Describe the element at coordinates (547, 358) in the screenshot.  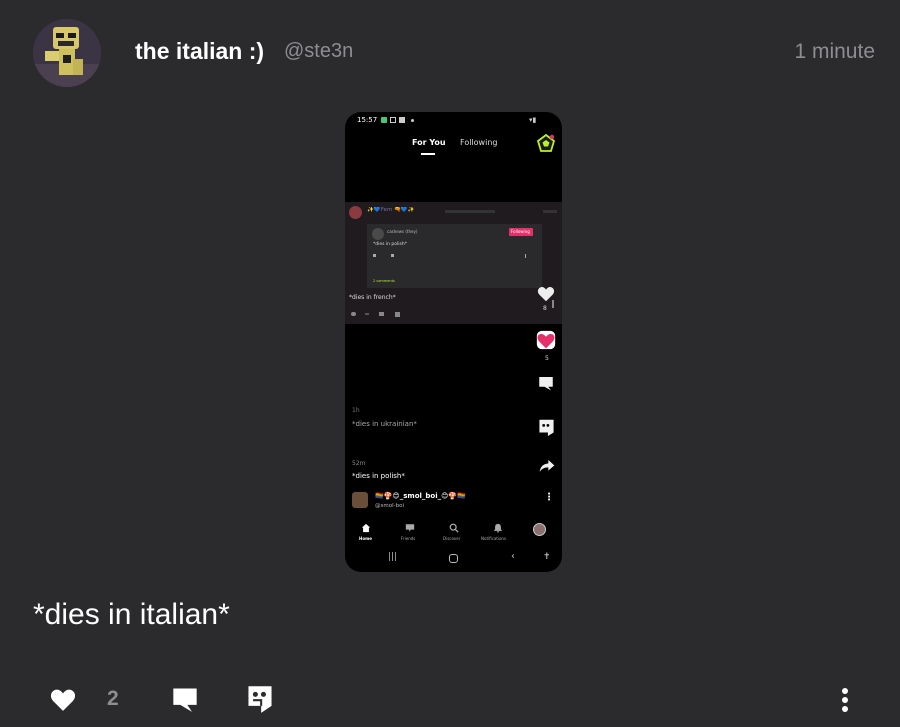
I see `side-like-count: 5` at that location.